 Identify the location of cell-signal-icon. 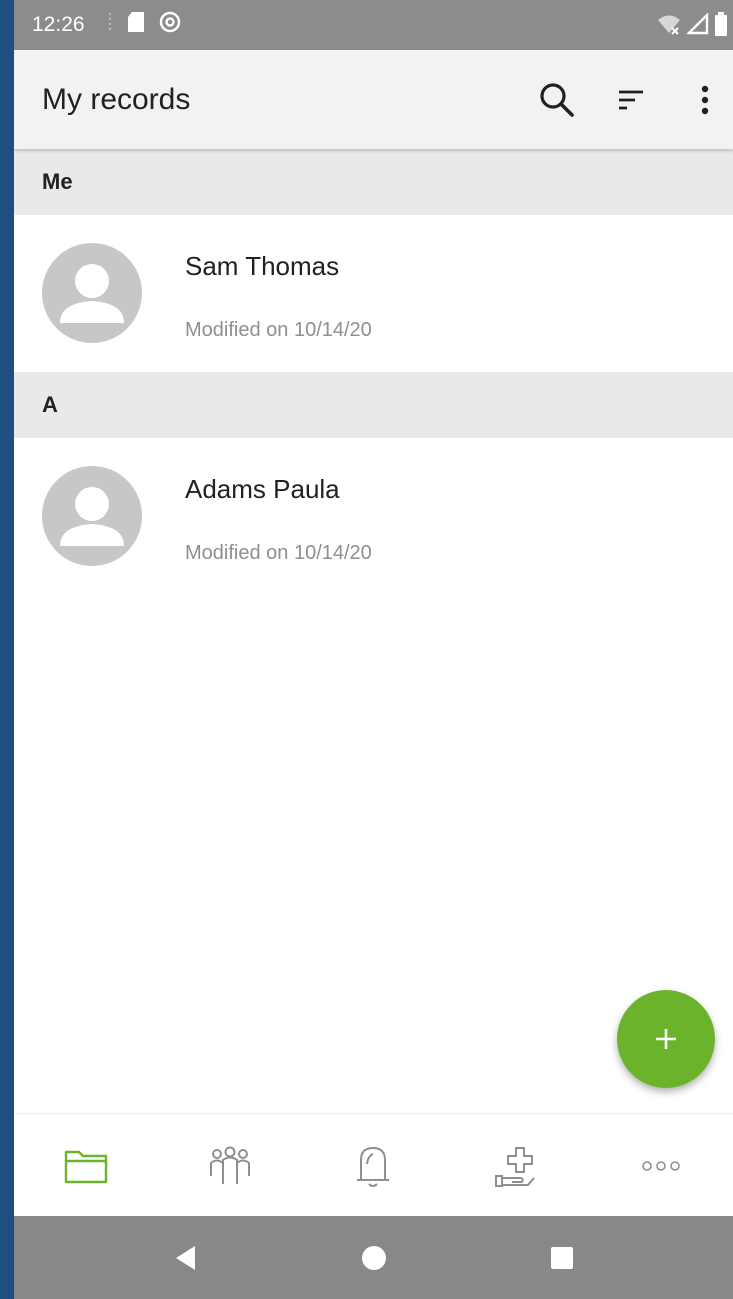
(697, 26).